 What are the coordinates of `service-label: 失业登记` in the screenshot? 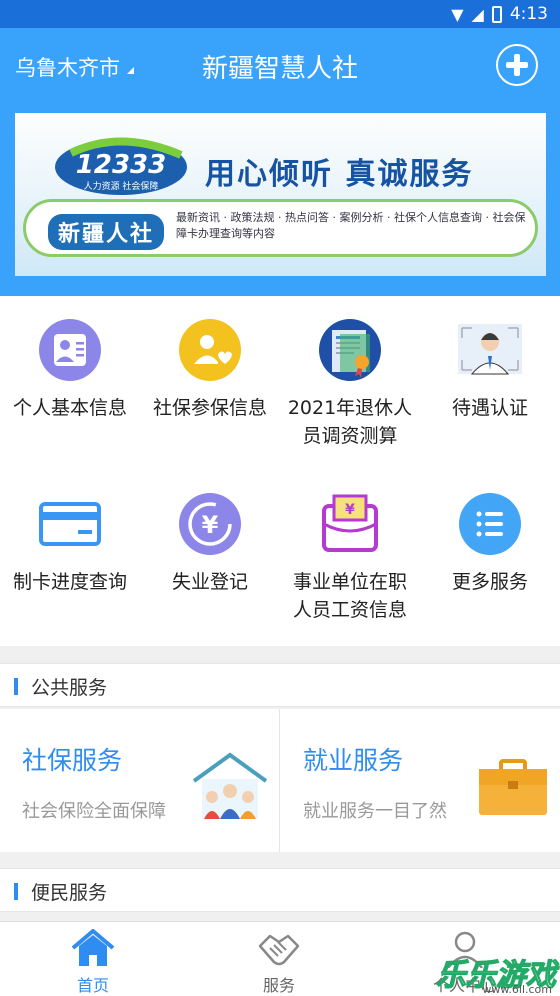 It's located at (209, 582).